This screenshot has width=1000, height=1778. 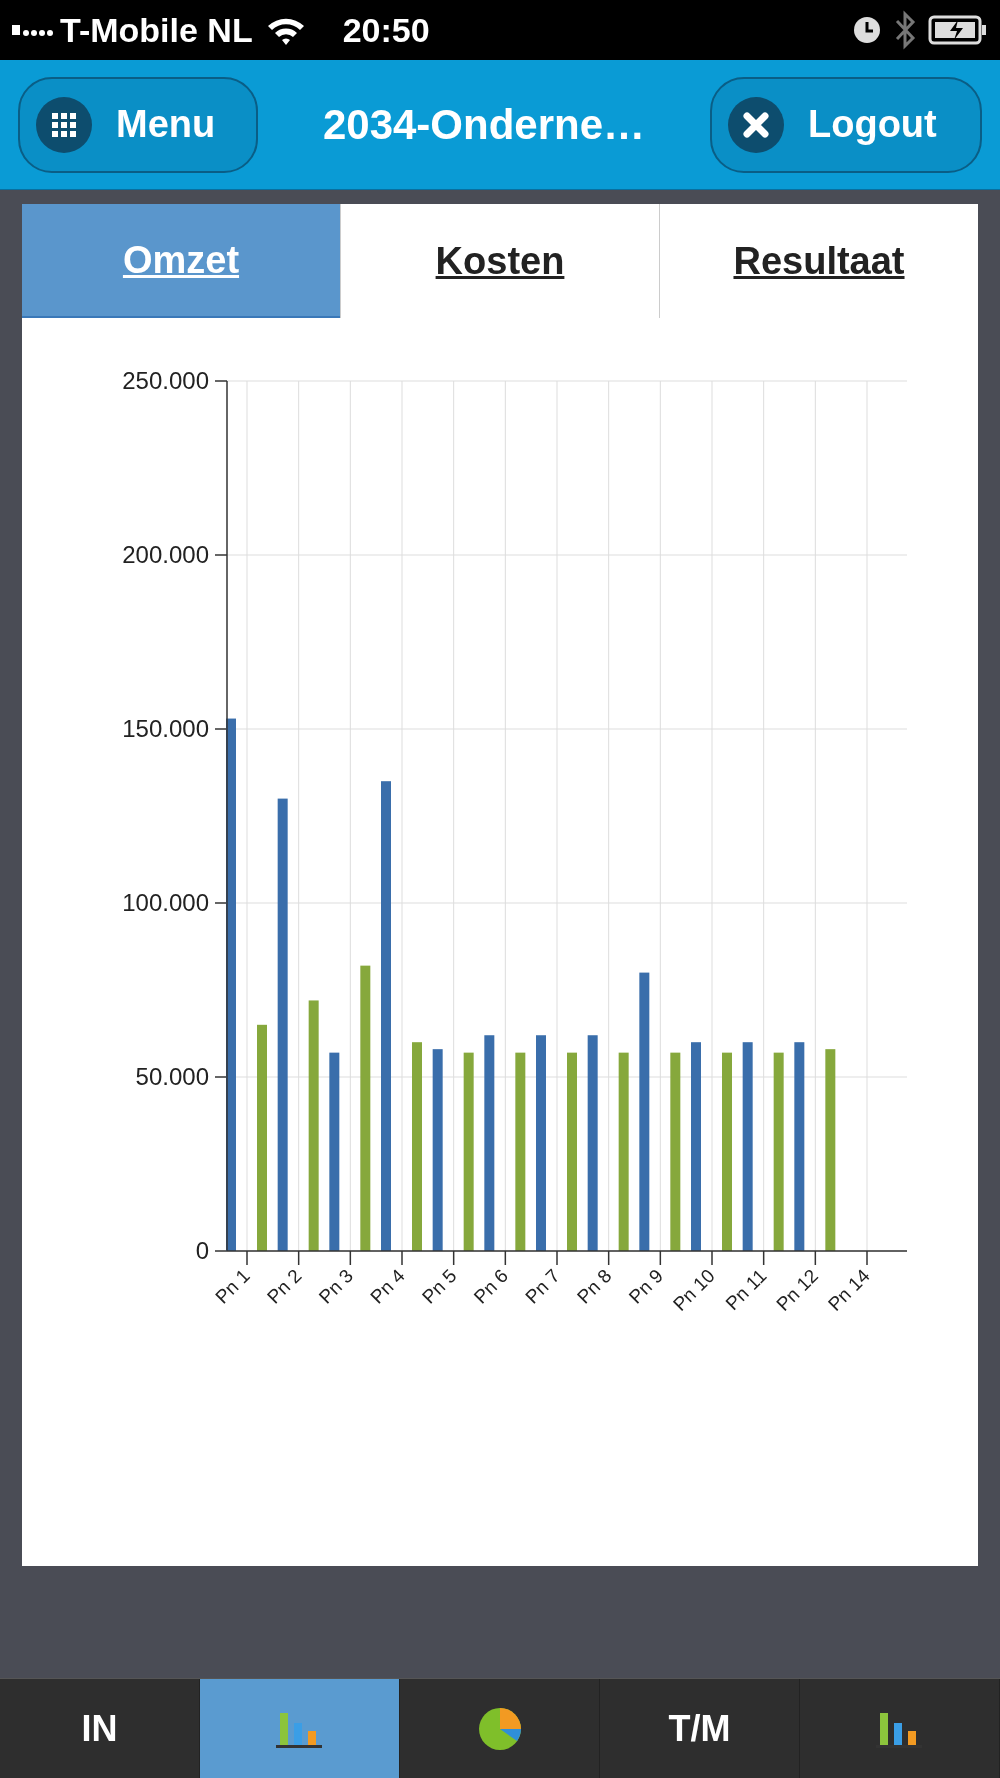 What do you see at coordinates (848, 1290) in the screenshot?
I see `axis-label: Pn 14` at bounding box center [848, 1290].